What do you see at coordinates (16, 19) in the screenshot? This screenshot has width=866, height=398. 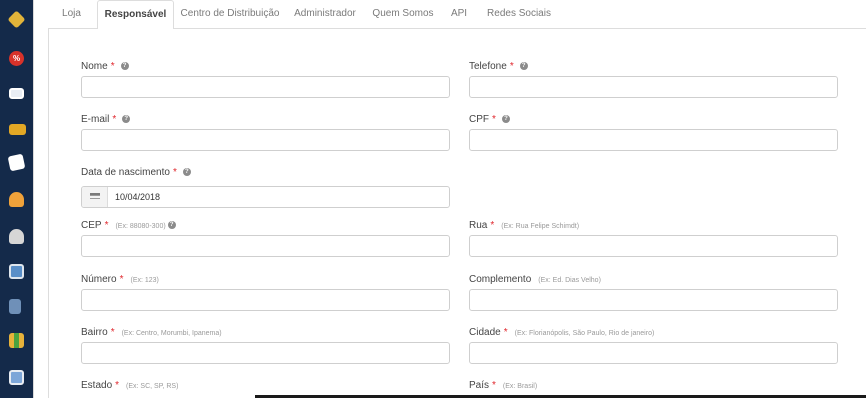 I see `box-icon` at bounding box center [16, 19].